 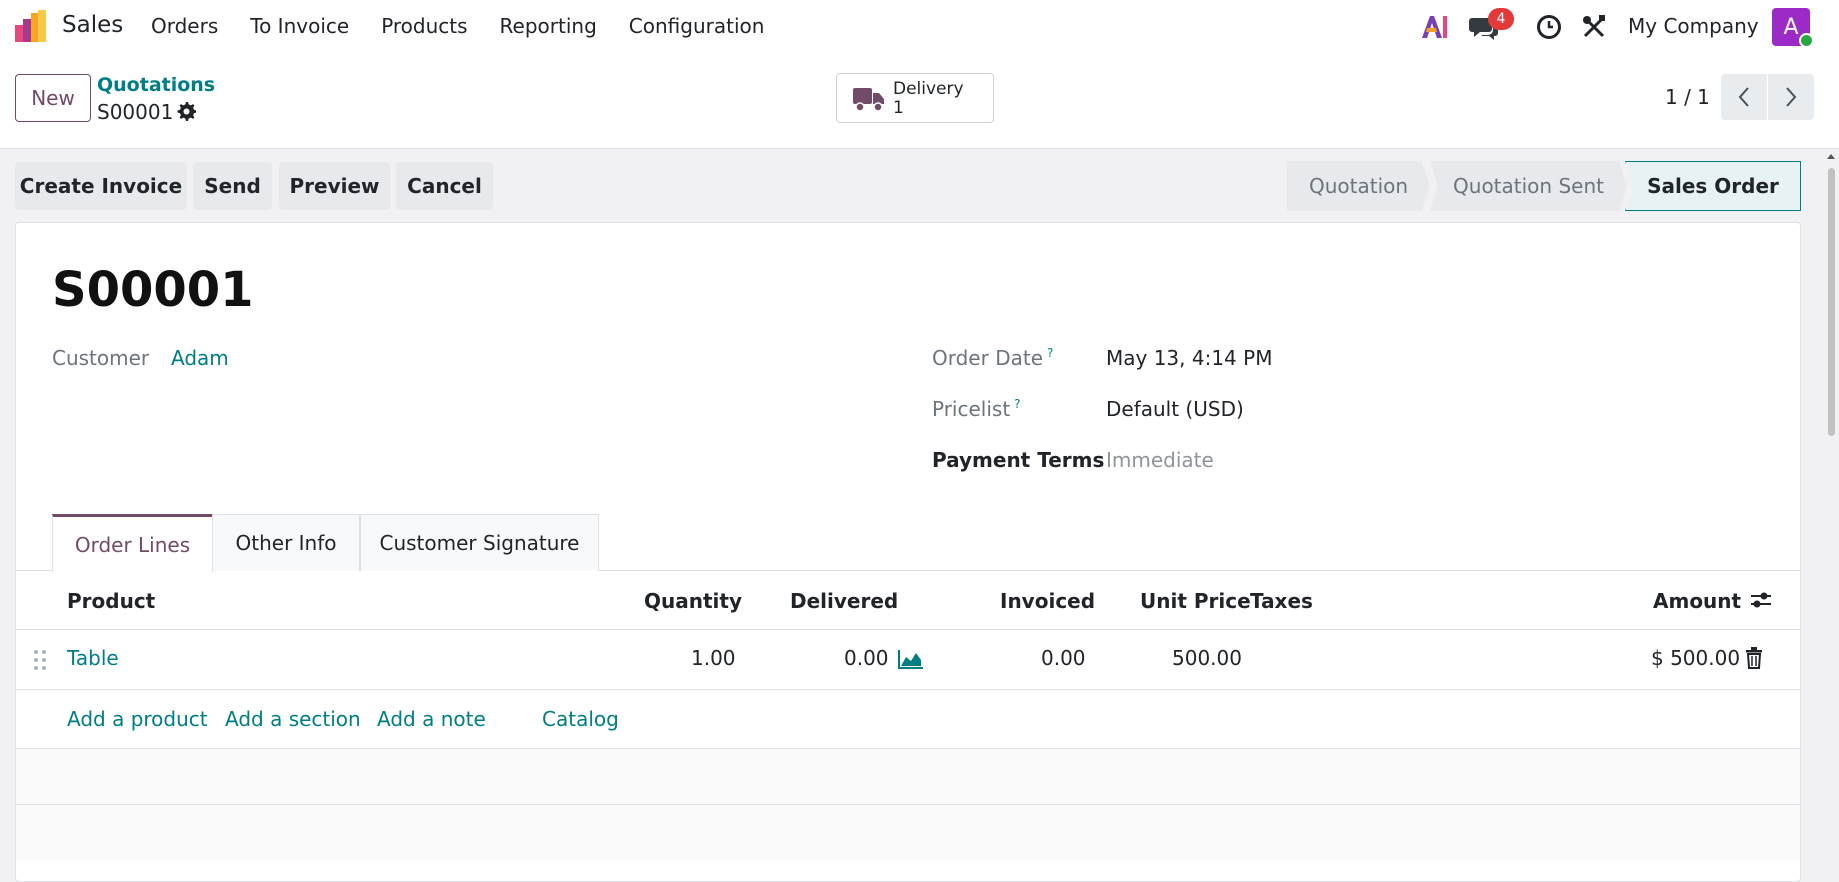 I want to click on sales-logo-icon, so click(x=31, y=27).